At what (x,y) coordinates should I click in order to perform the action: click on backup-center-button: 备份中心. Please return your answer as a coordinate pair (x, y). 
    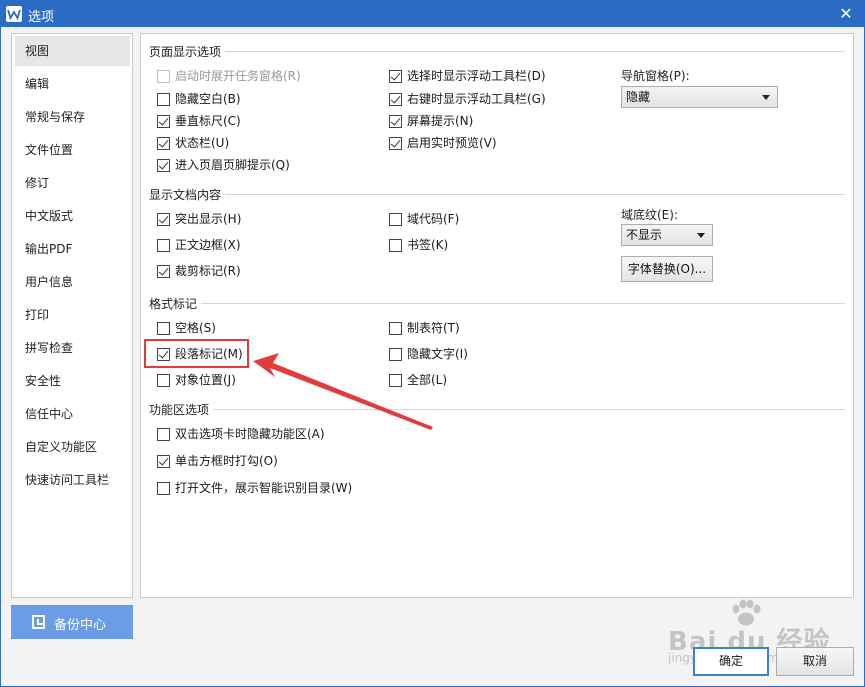
    Looking at the image, I should click on (72, 622).